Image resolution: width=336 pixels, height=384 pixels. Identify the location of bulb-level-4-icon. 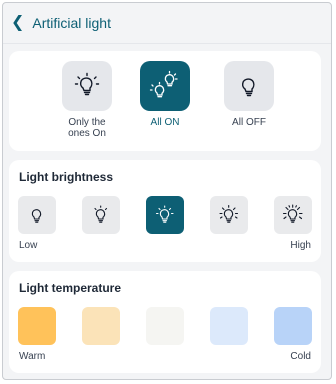
(229, 213).